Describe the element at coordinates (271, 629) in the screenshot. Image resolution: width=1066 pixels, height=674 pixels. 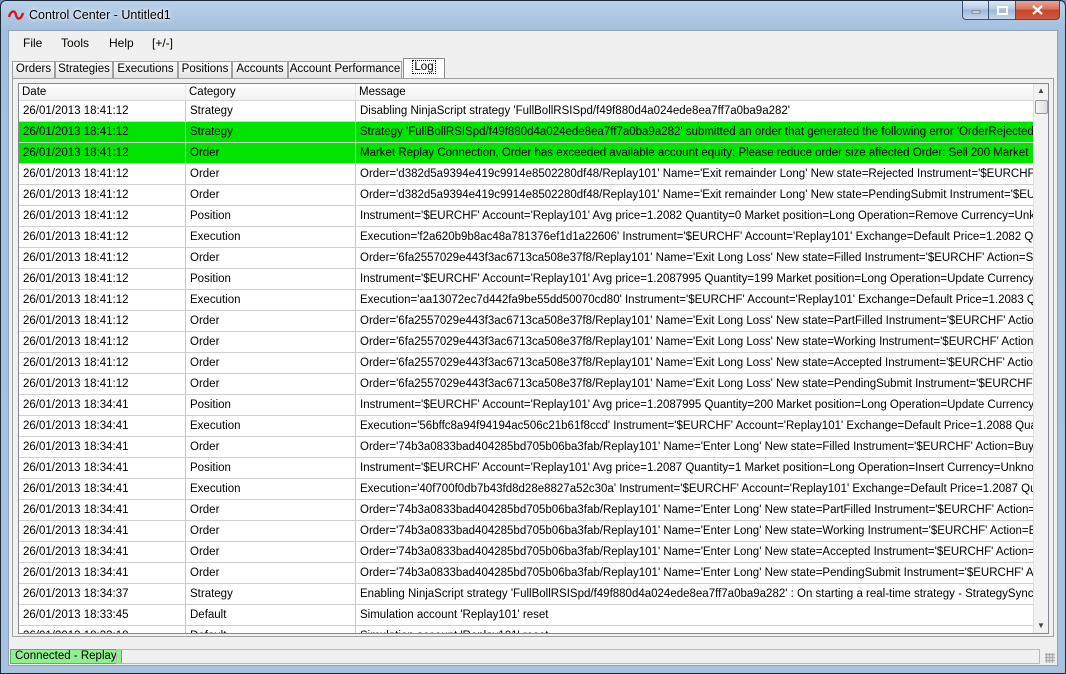
I see `log-category-cell: Default` at that location.